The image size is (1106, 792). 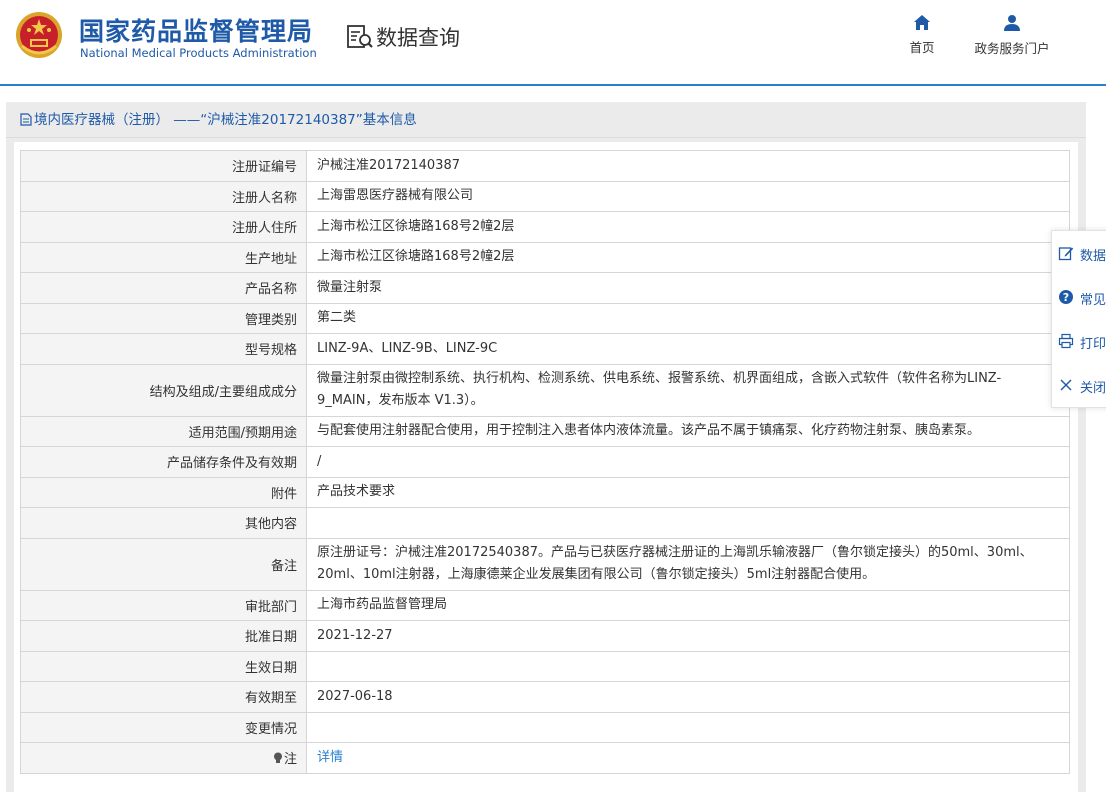 What do you see at coordinates (688, 166) in the screenshot?
I see `row-value: 沪械注准20172140387` at bounding box center [688, 166].